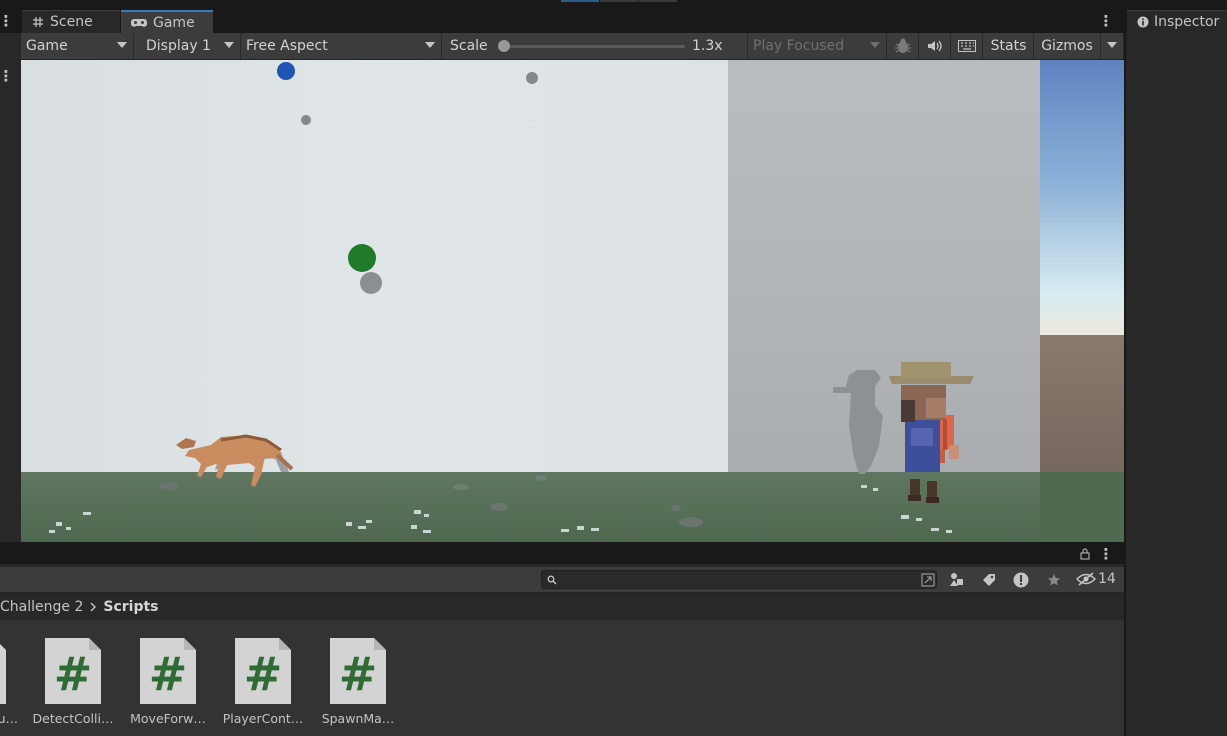 Image resolution: width=1227 pixels, height=736 pixels. Describe the element at coordinates (469, 46) in the screenshot. I see `scale-label: Scale` at that location.